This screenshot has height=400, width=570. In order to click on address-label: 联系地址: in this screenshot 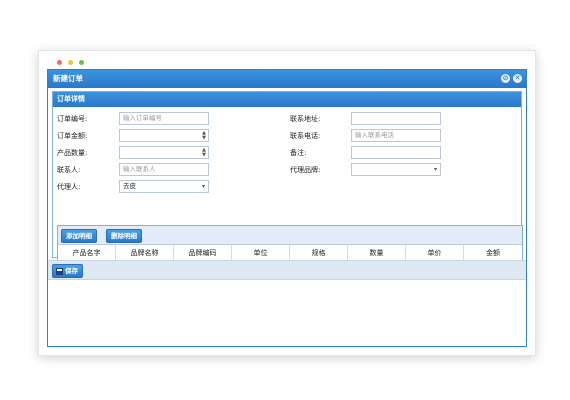, I will do `click(305, 119)`.